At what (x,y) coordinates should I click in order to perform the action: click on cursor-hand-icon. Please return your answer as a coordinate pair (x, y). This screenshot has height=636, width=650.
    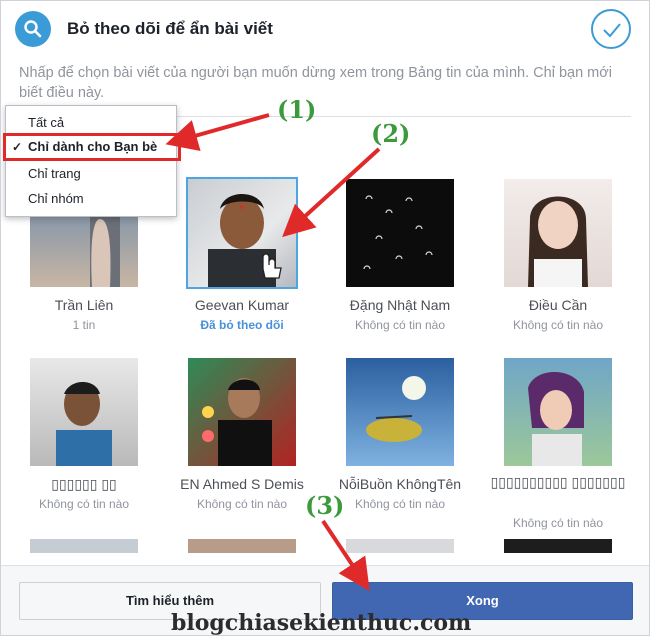
    Looking at the image, I should click on (272, 266).